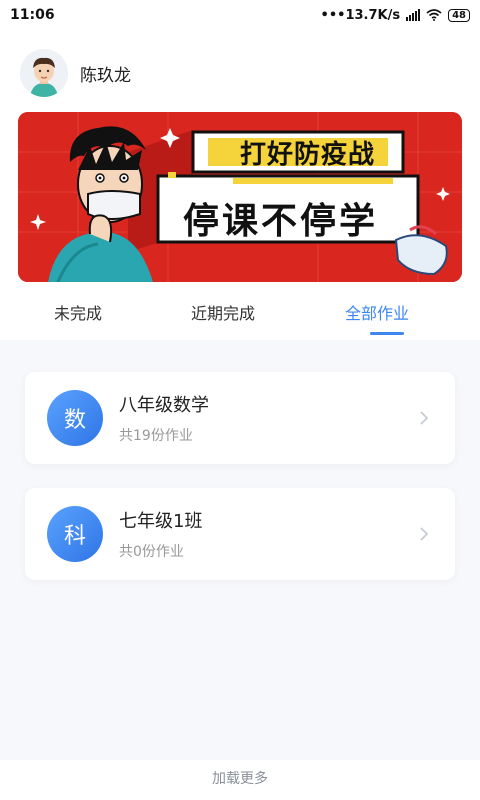 The height and width of the screenshot is (800, 480). I want to click on class-title: 八年级数学, so click(164, 405).